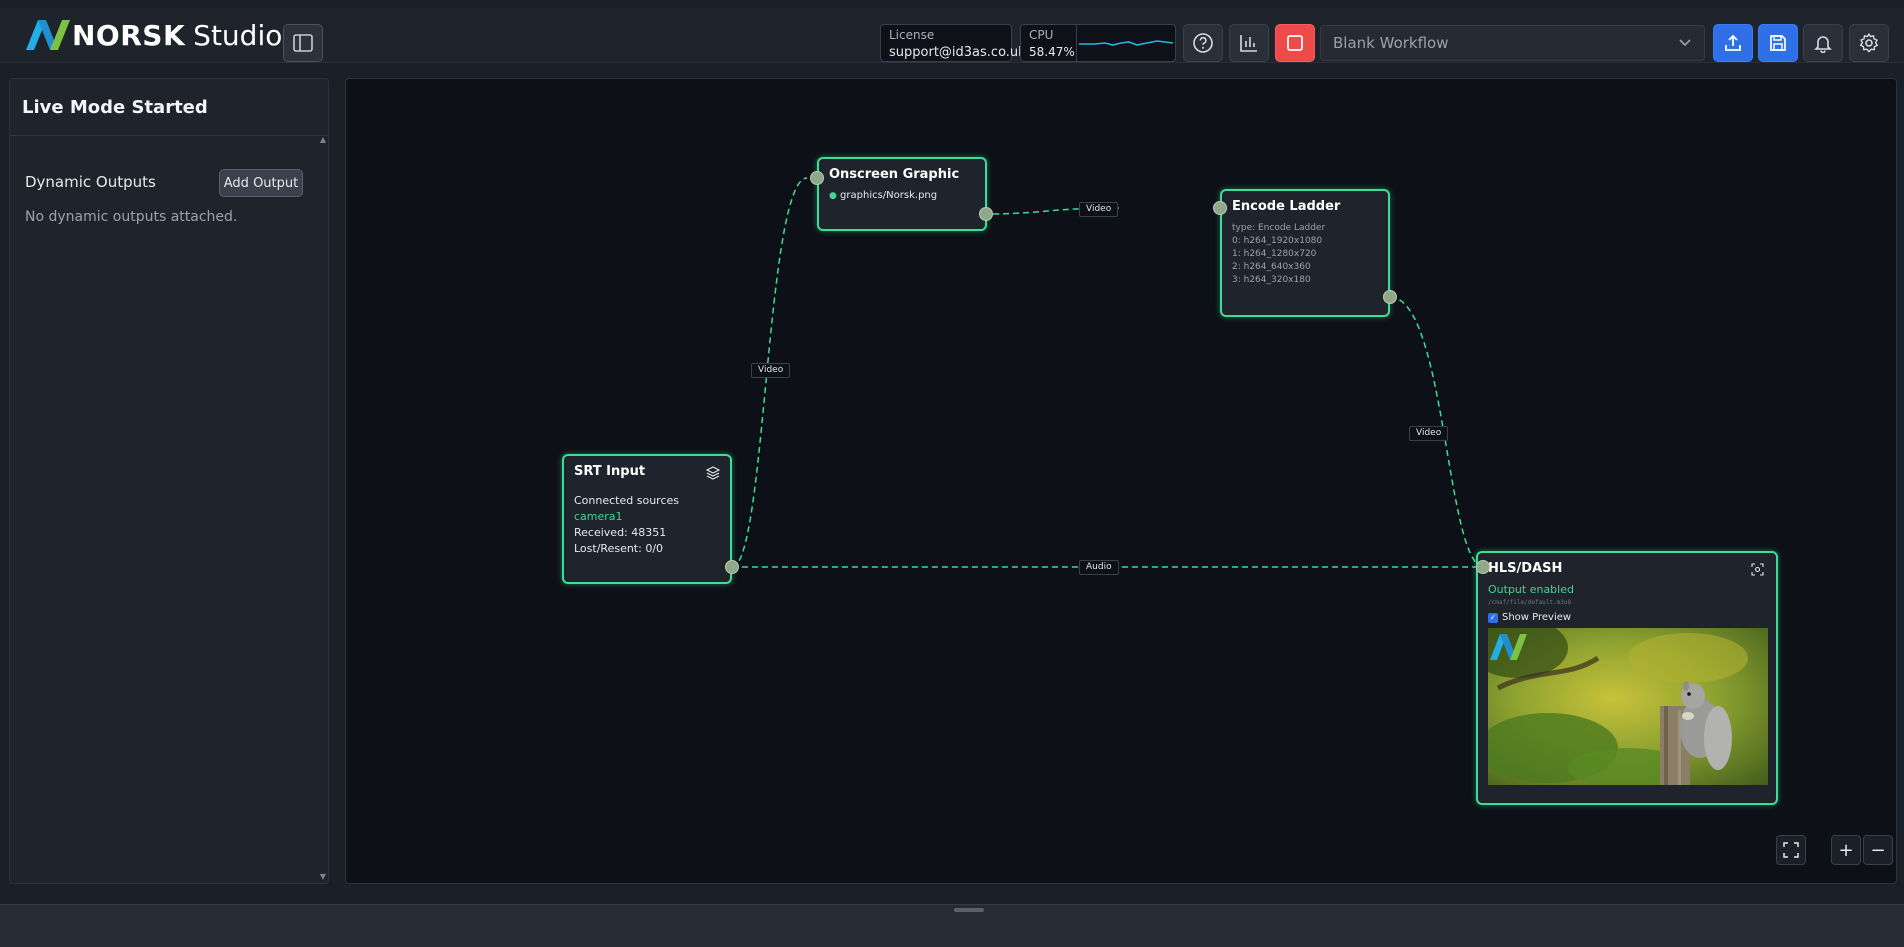 Image resolution: width=1904 pixels, height=947 pixels. I want to click on stop-icon, so click(1295, 43).